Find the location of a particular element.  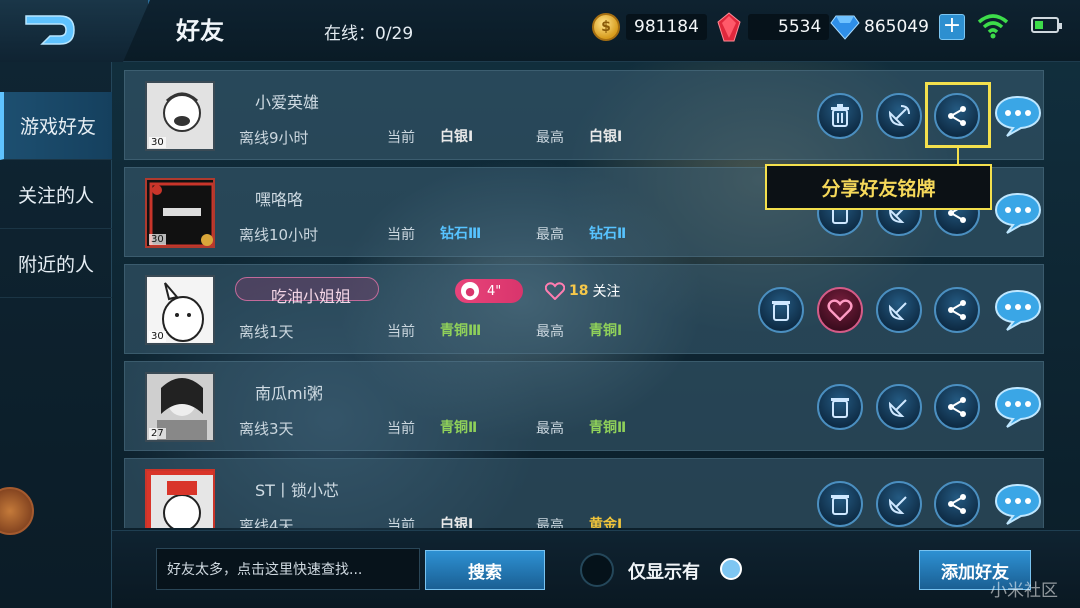

back-button is located at coordinates (75, 31).